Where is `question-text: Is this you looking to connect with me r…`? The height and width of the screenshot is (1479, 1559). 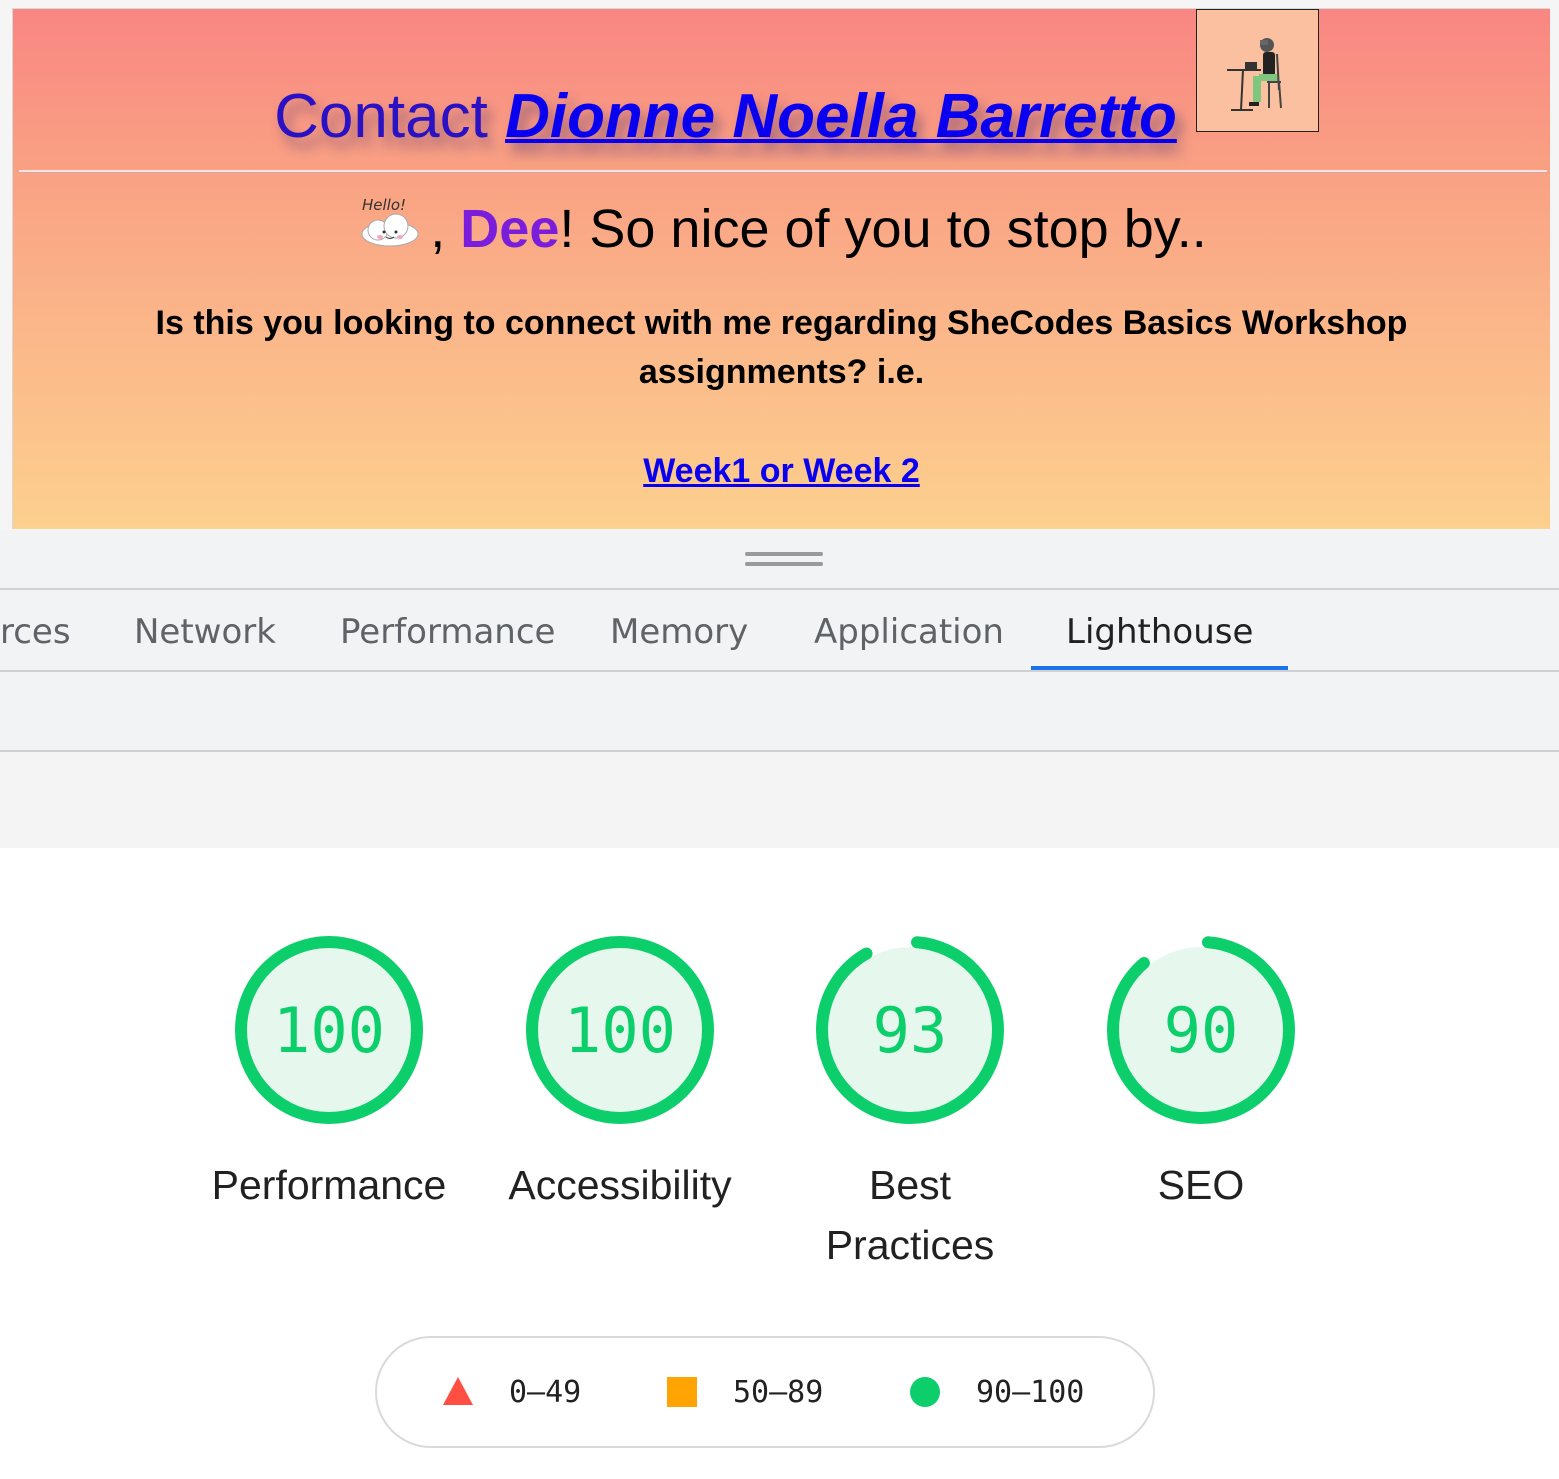
question-text: Is this you looking to connect with me r… is located at coordinates (781, 347).